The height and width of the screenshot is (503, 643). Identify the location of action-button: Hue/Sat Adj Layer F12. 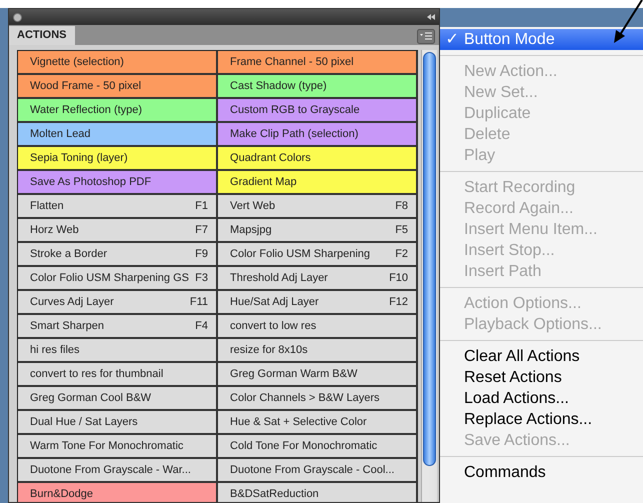
(318, 303).